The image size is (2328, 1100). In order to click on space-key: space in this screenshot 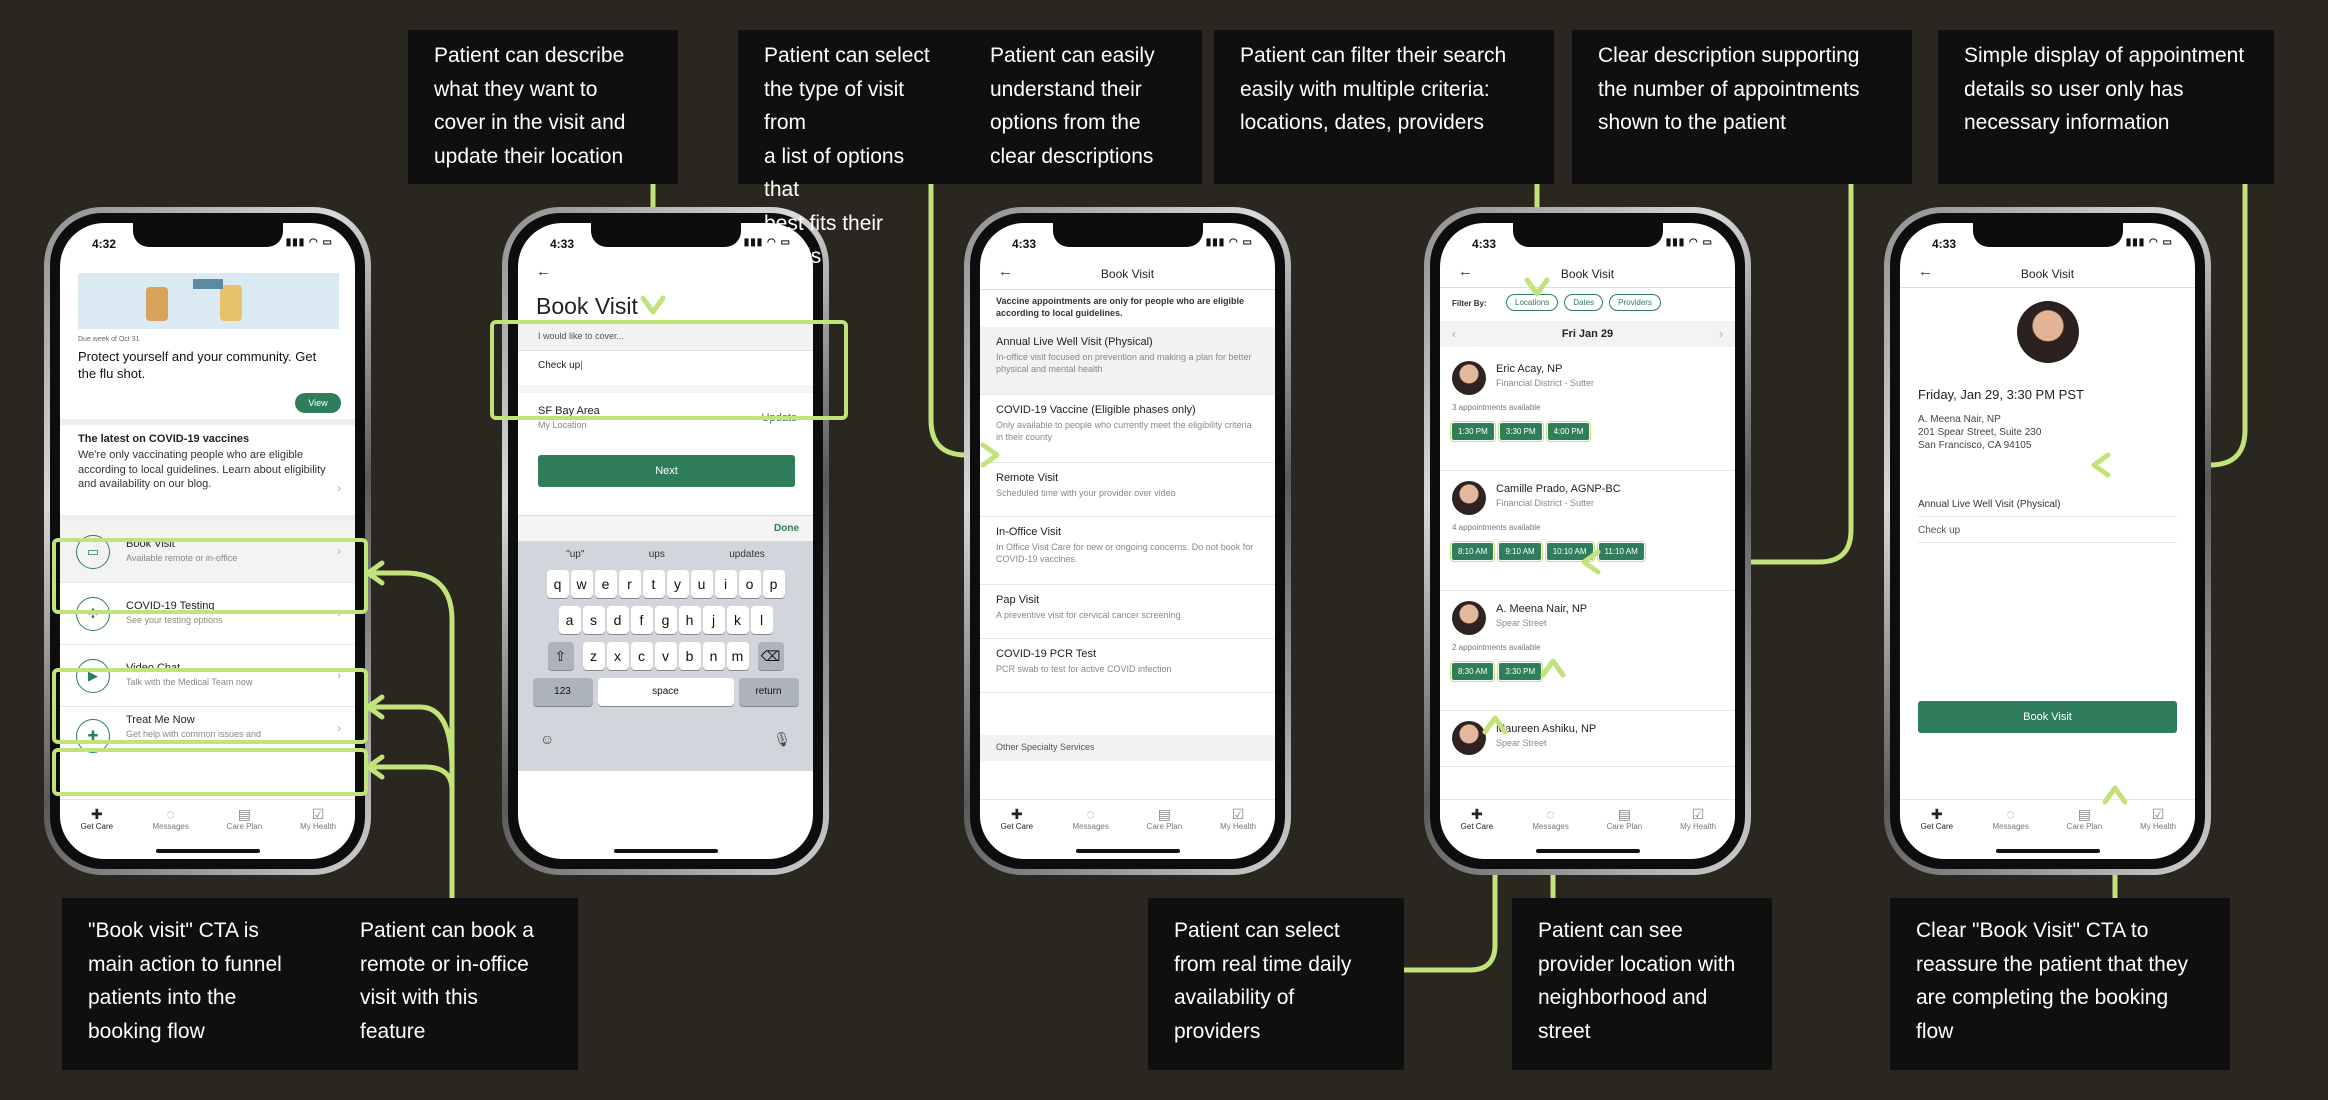, I will do `click(665, 692)`.